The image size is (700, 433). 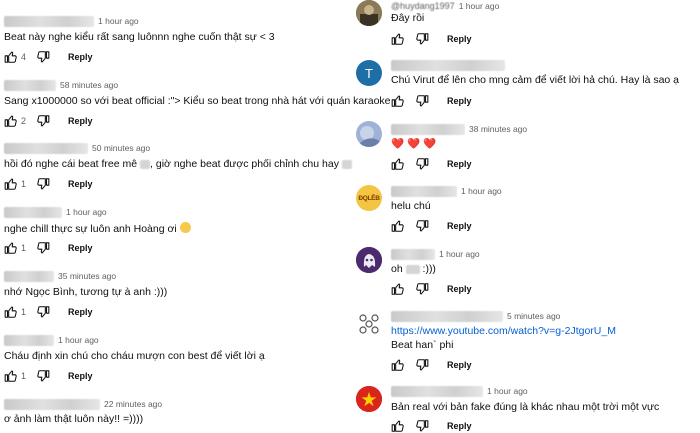 I want to click on comment-text: nghe chill thực sự luôn anh Hoàng ơi, so click(x=97, y=229).